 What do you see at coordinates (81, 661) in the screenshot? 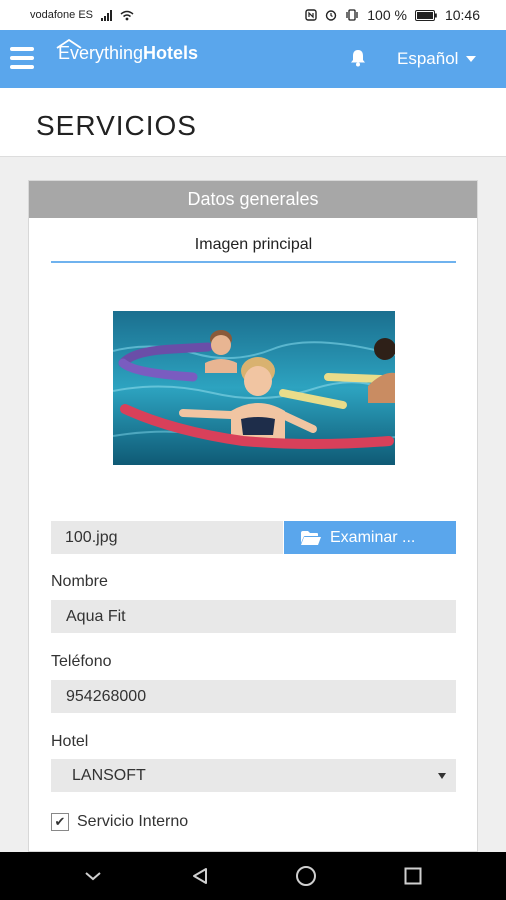
I see `phone-label: Teléfono` at bounding box center [81, 661].